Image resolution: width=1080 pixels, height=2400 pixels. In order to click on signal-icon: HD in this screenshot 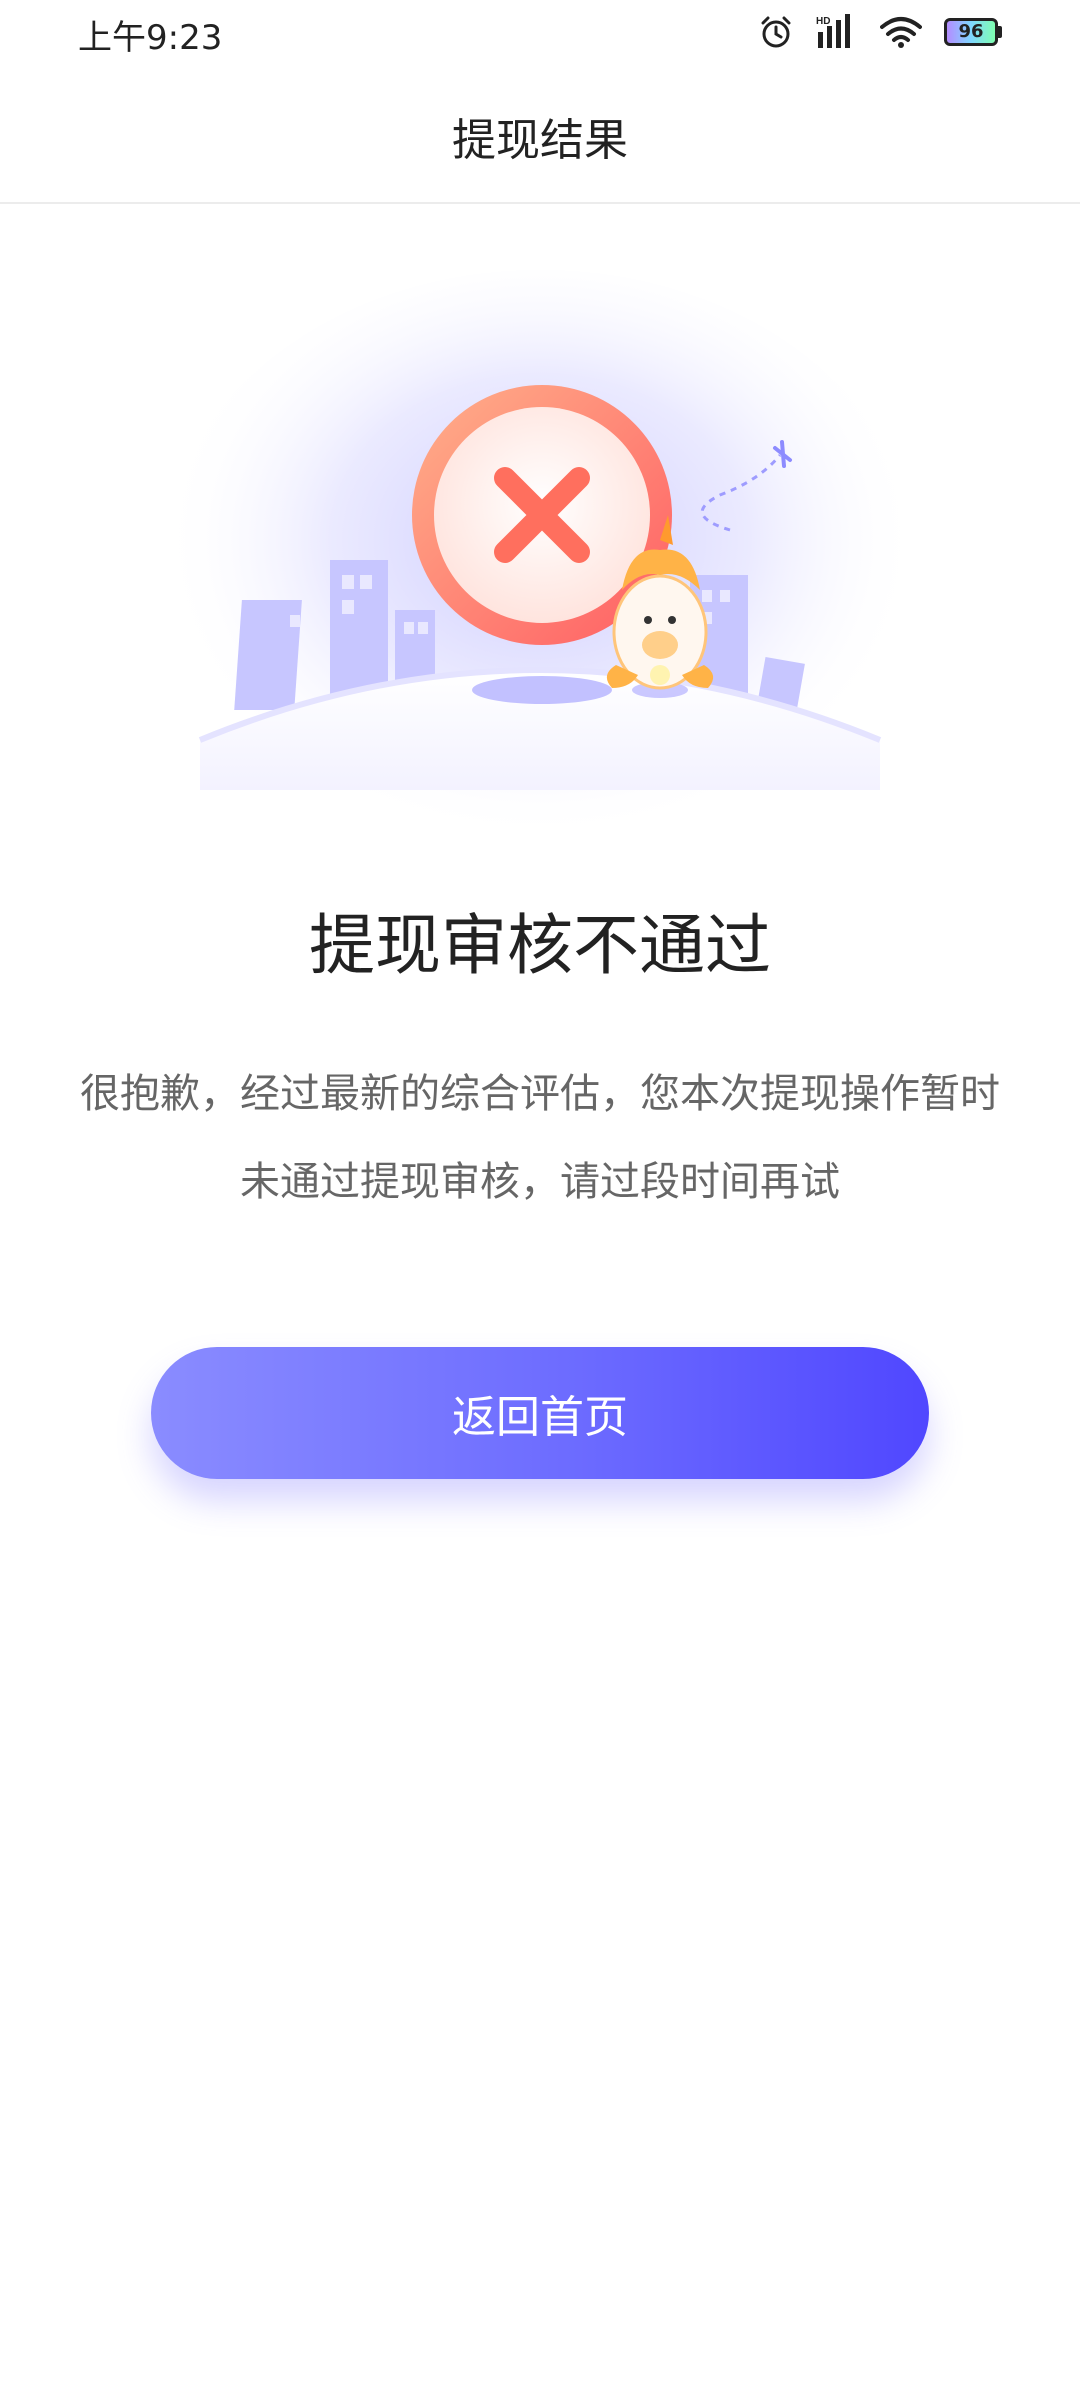, I will do `click(837, 32)`.